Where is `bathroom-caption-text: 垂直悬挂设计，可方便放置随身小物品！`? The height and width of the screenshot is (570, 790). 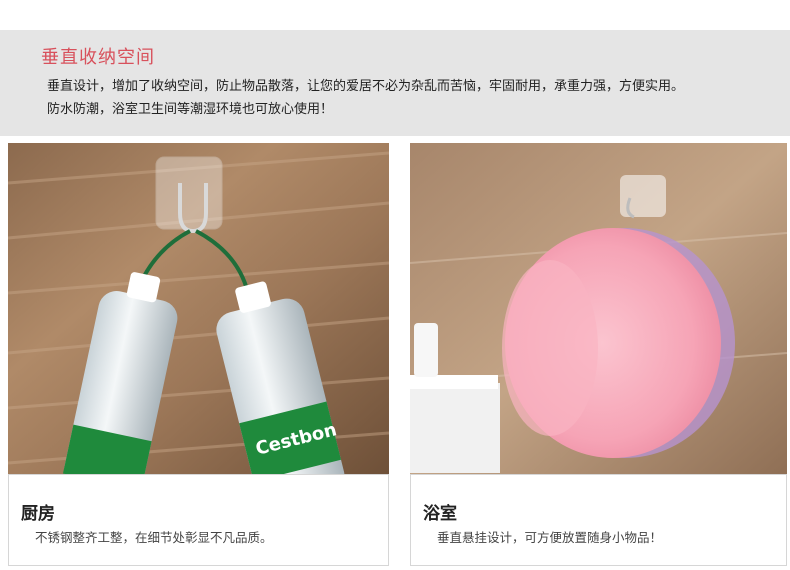 bathroom-caption-text: 垂直悬挂设计，可方便放置随身小物品！ is located at coordinates (550, 537).